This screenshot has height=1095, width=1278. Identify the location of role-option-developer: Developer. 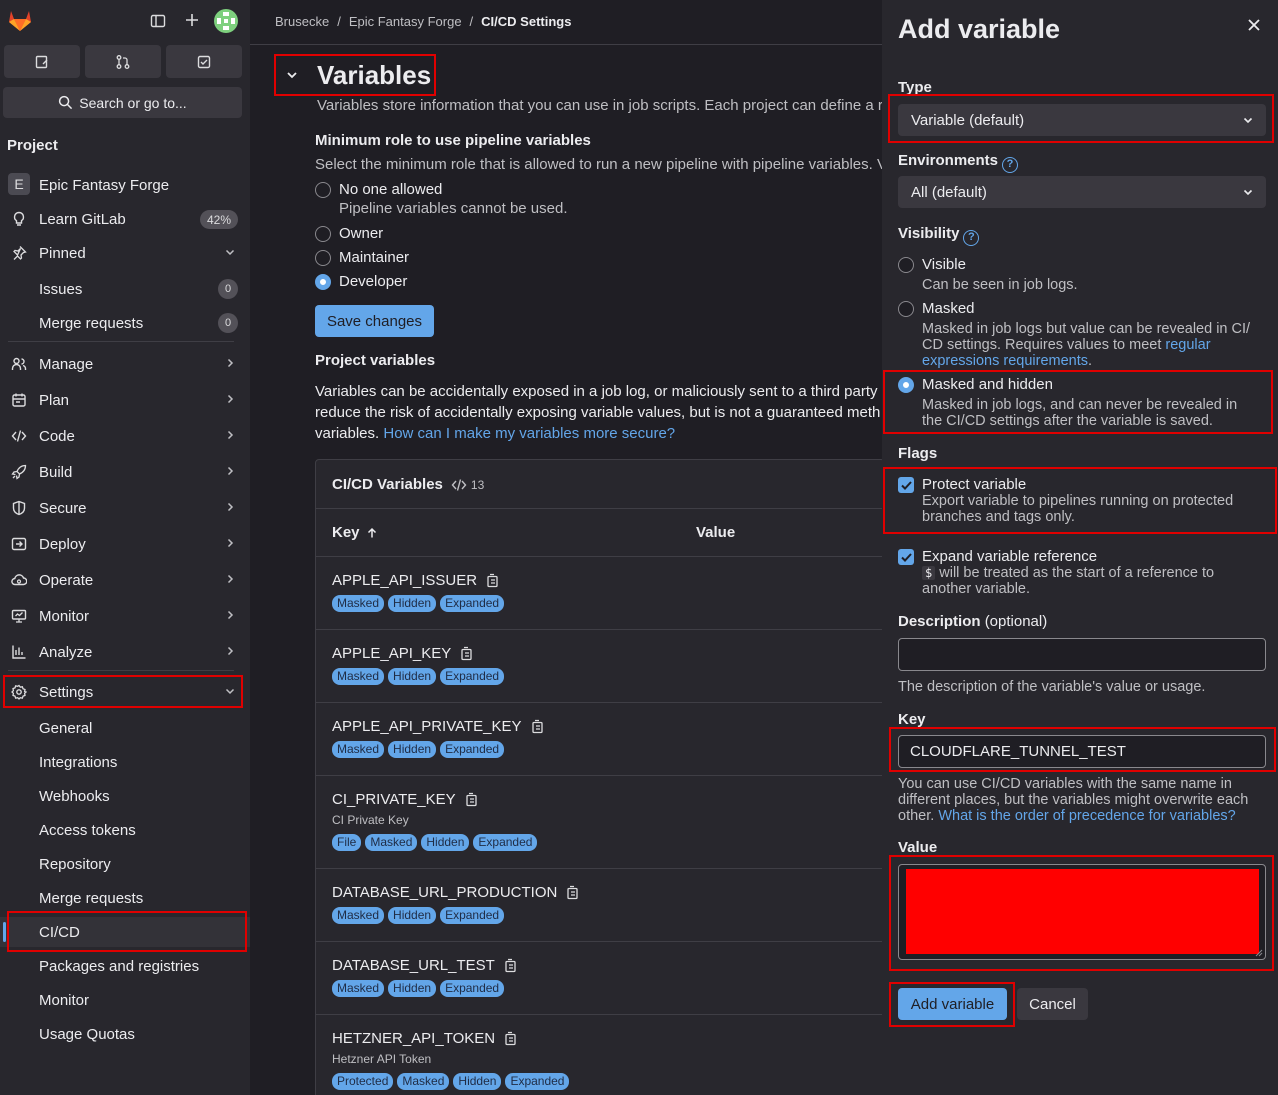
(361, 281).